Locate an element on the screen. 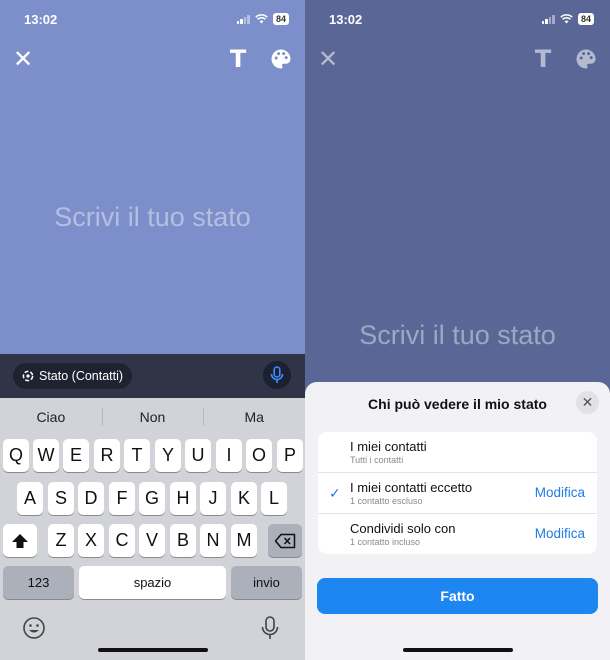 The height and width of the screenshot is (660, 610). shift-icon is located at coordinates (20, 540).